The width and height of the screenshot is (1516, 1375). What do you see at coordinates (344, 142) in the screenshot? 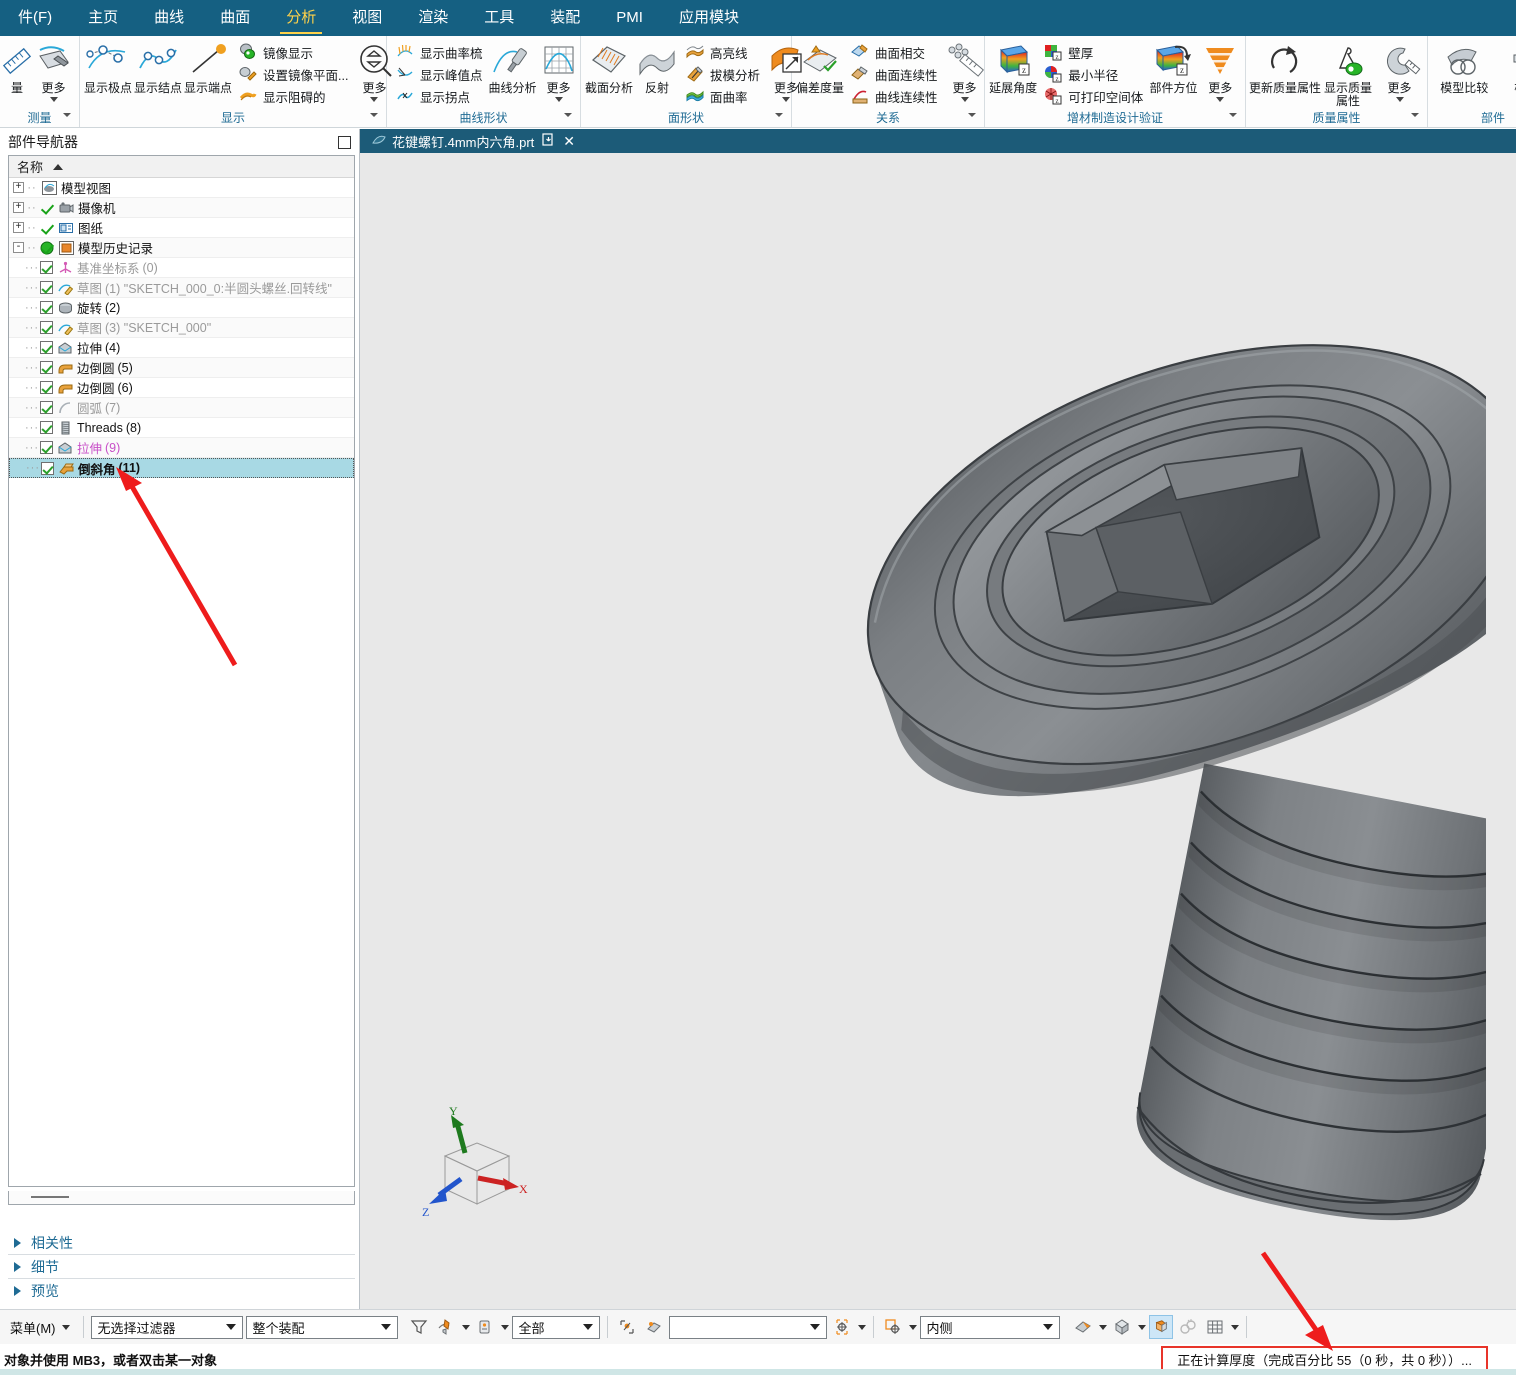
I see `panel-pin-icon` at bounding box center [344, 142].